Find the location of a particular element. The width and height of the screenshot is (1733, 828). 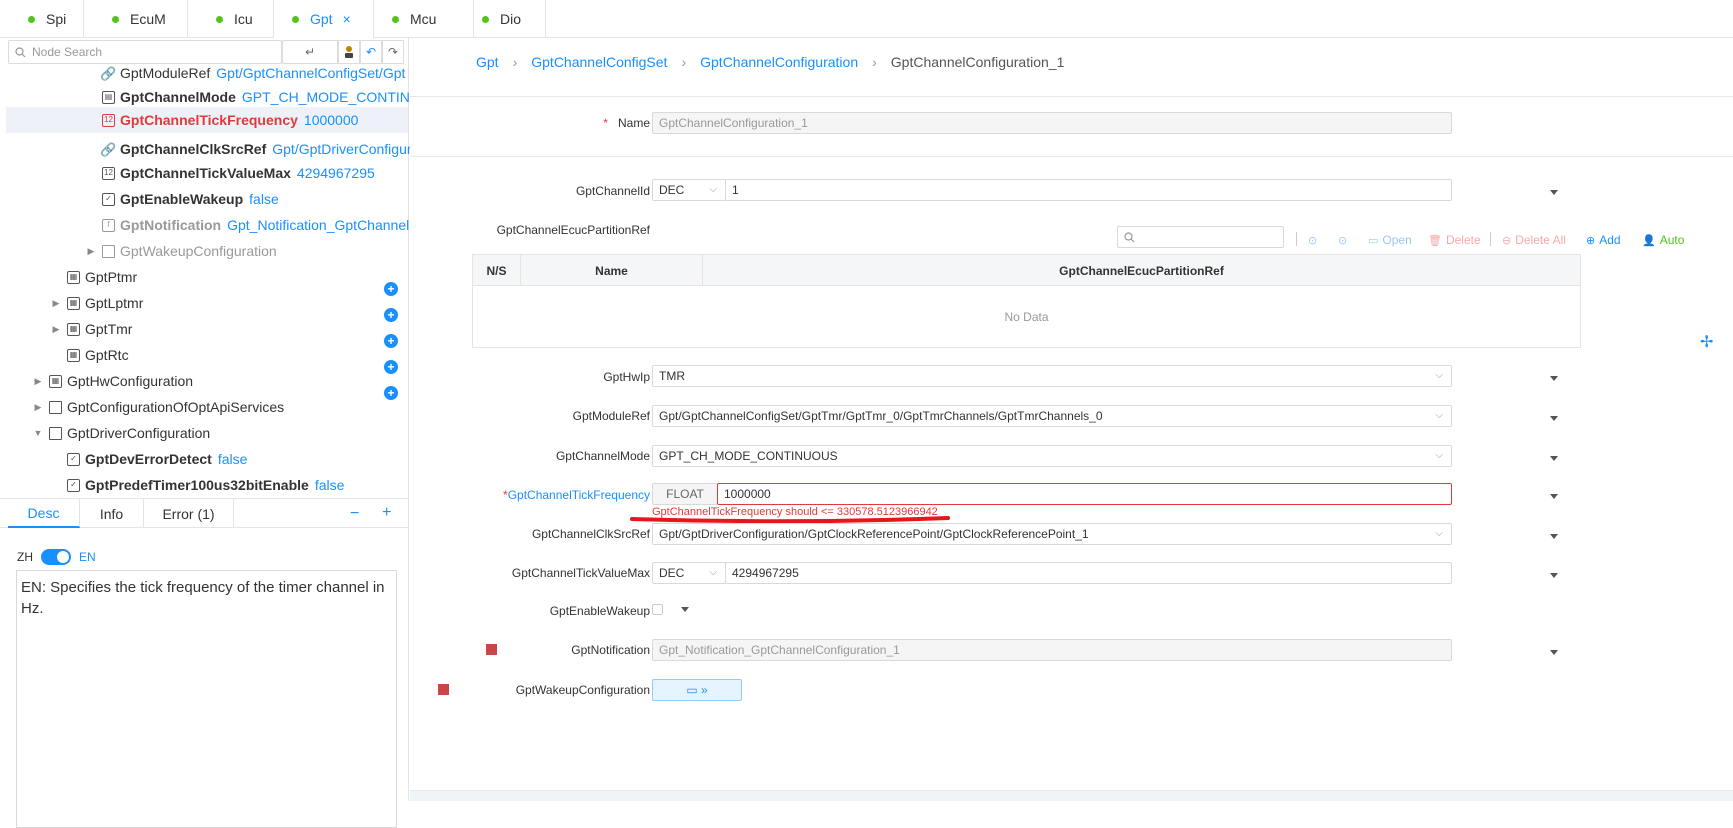

integer-icon: 12 is located at coordinates (108, 173).